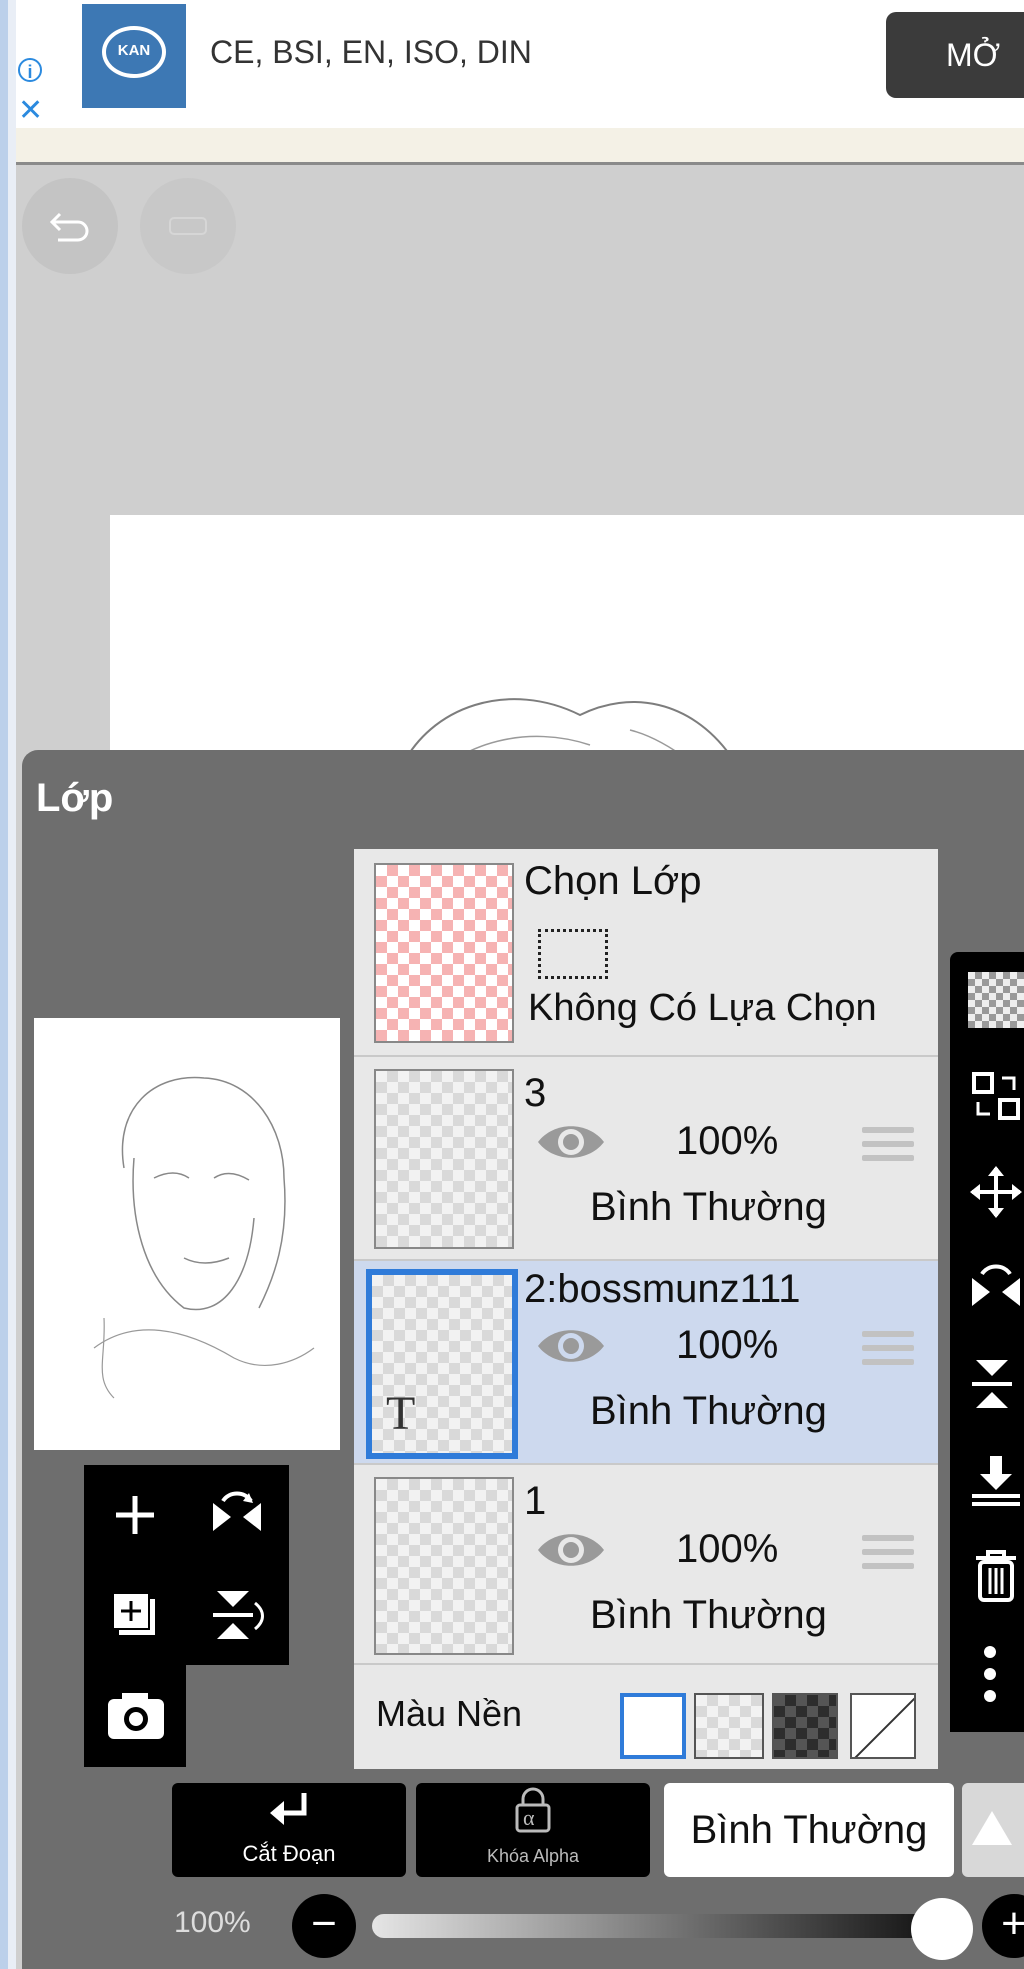  I want to click on redo-icon, so click(188, 226).